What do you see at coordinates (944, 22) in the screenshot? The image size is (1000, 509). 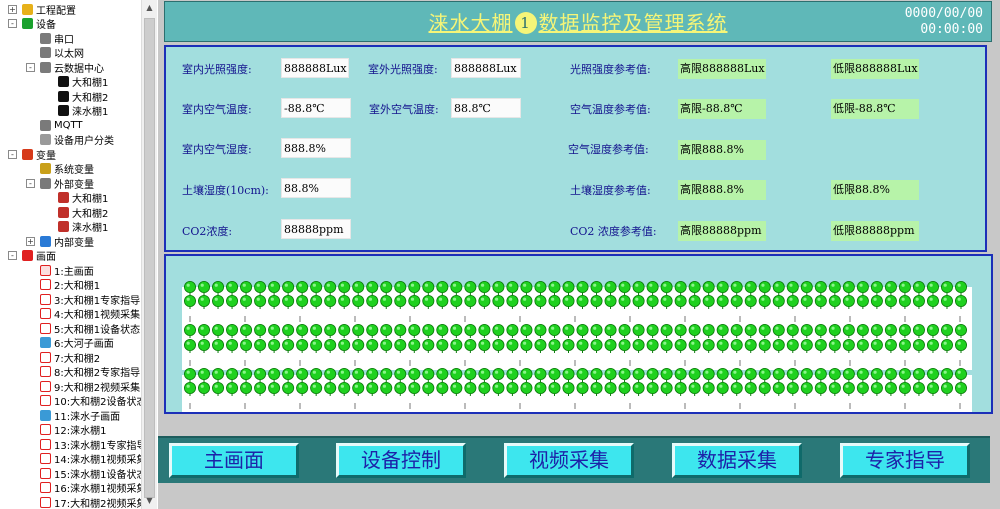 I see `clock: 0000/00/00 00:00:00` at bounding box center [944, 22].